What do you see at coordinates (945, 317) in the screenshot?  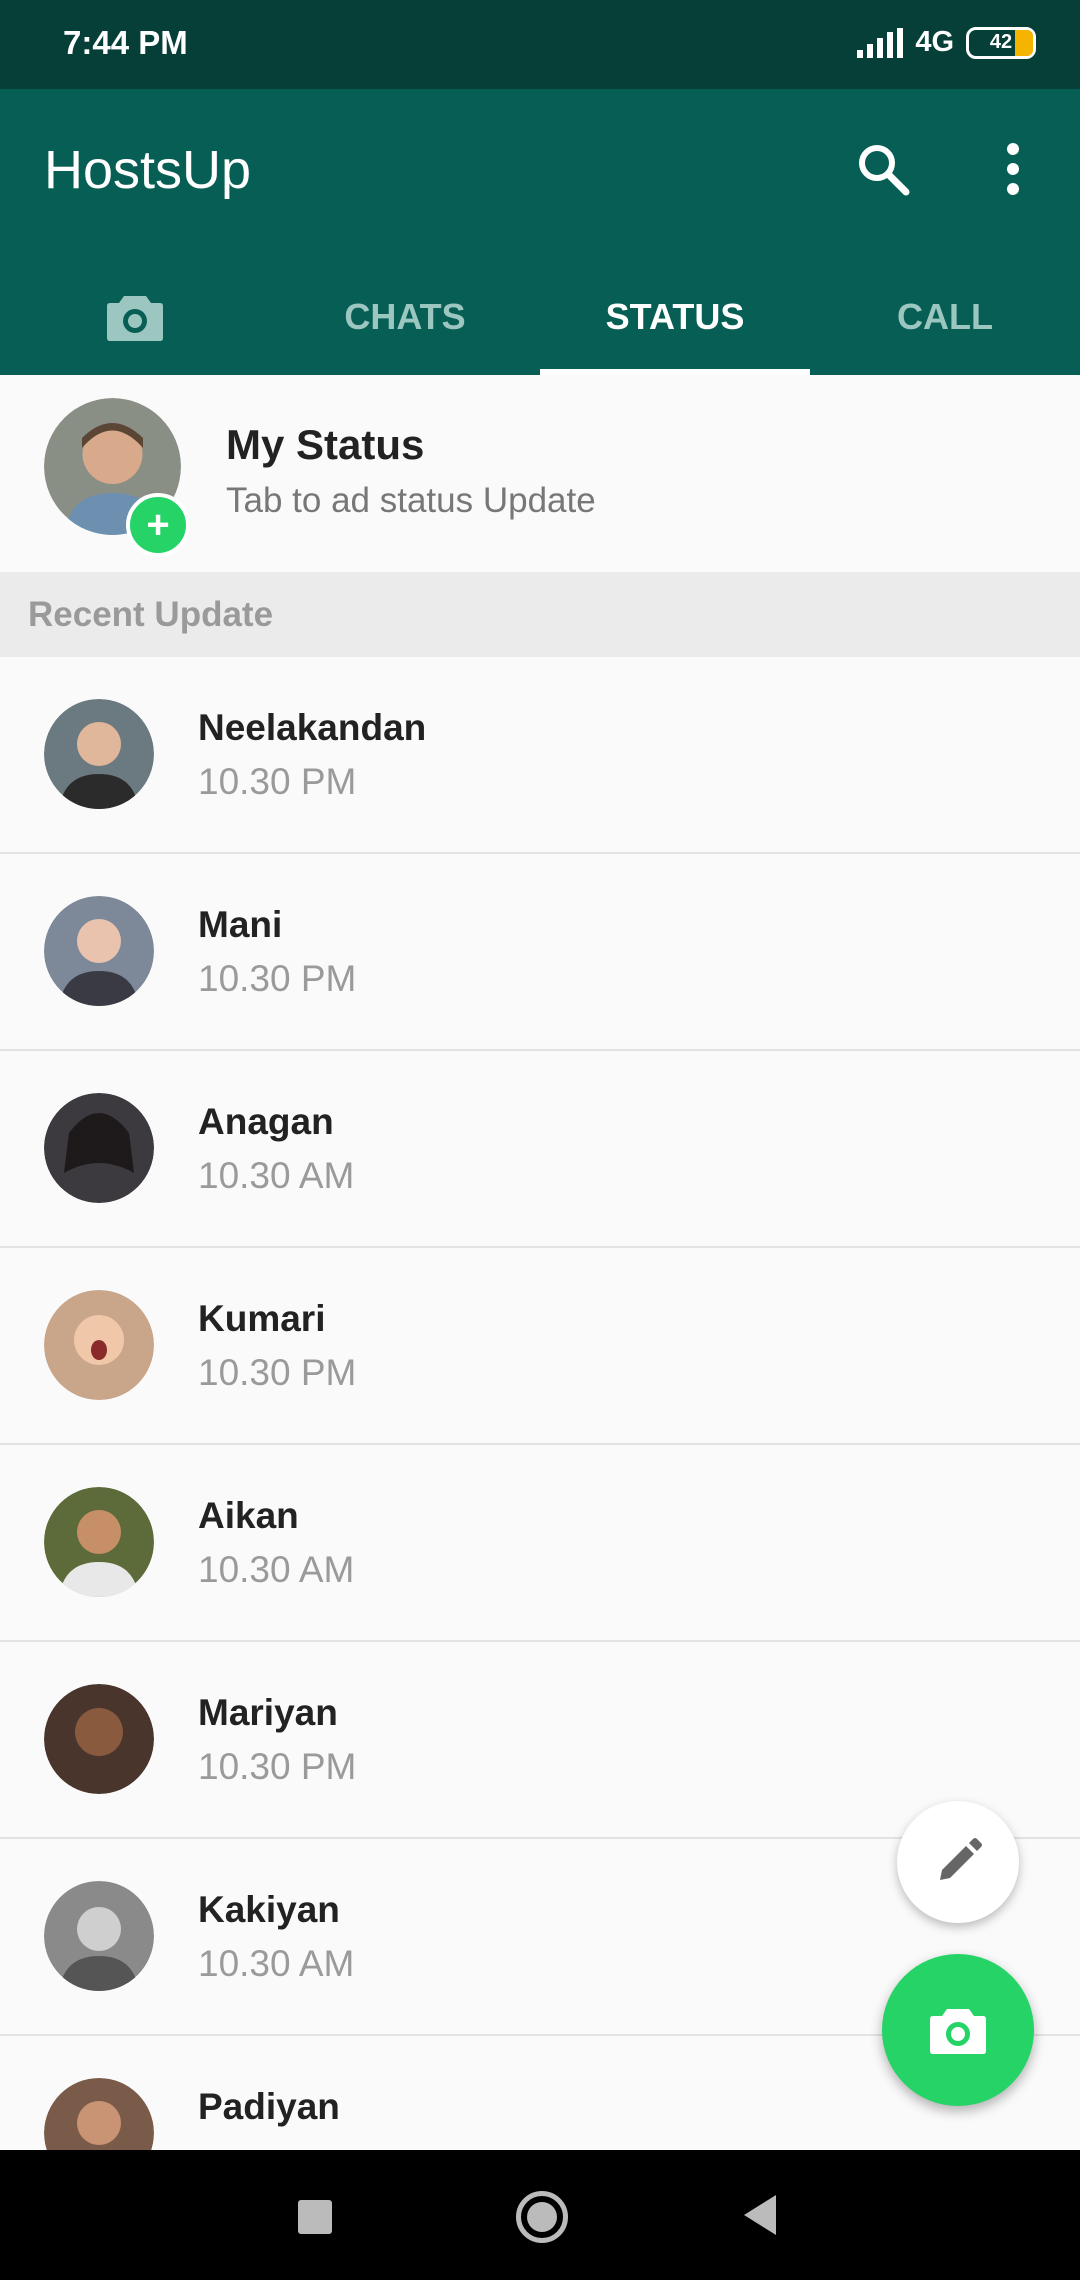 I see `tab-call: CALL` at bounding box center [945, 317].